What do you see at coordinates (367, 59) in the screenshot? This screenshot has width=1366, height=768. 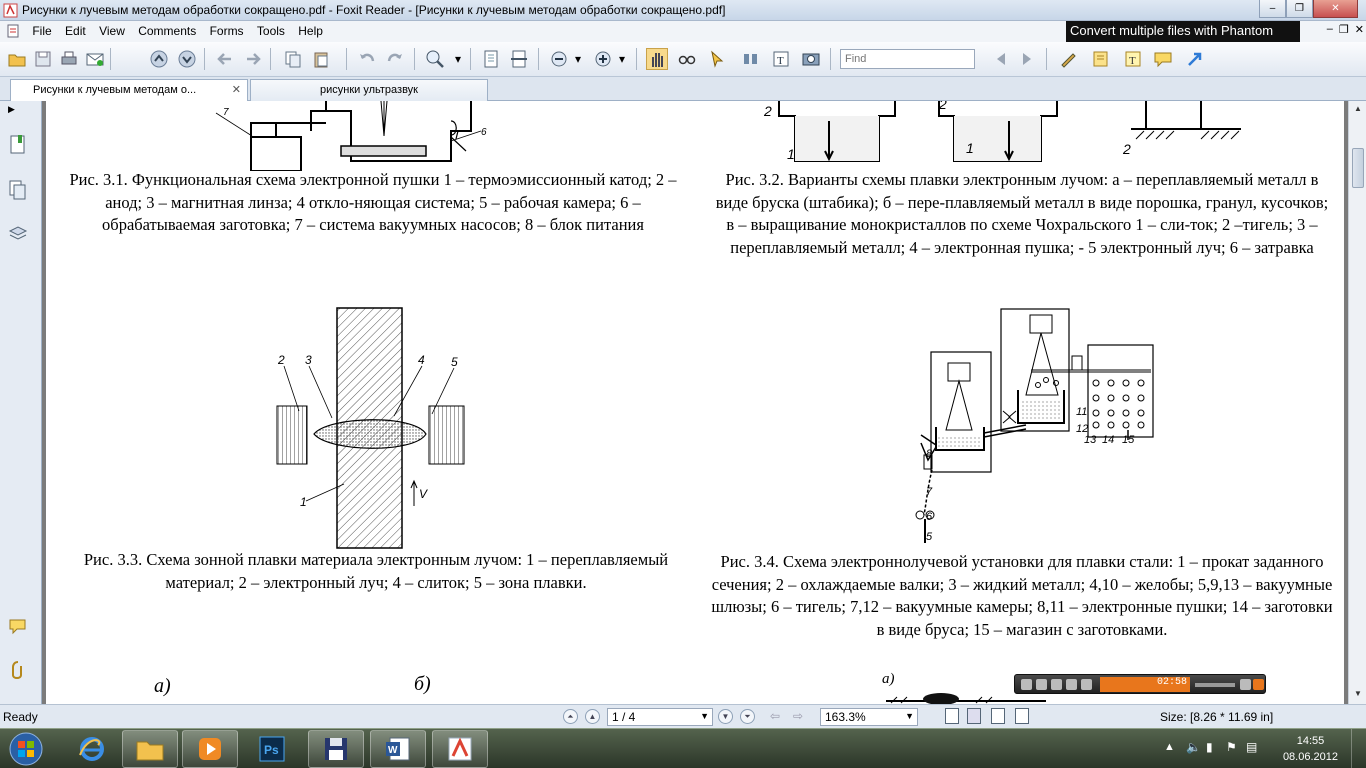 I see `undo-icon` at bounding box center [367, 59].